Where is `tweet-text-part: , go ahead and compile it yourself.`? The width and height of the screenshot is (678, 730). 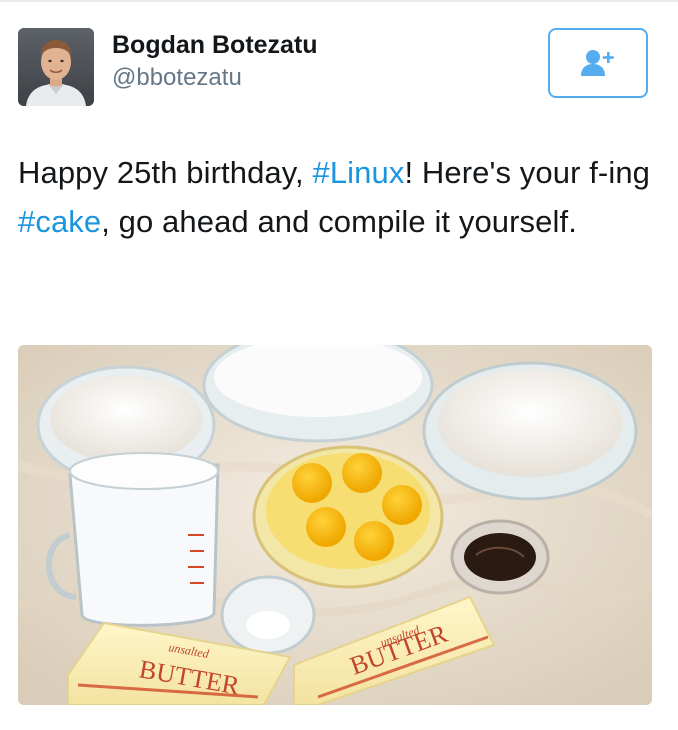
tweet-text-part: , go ahead and compile it yourself. is located at coordinates (339, 221).